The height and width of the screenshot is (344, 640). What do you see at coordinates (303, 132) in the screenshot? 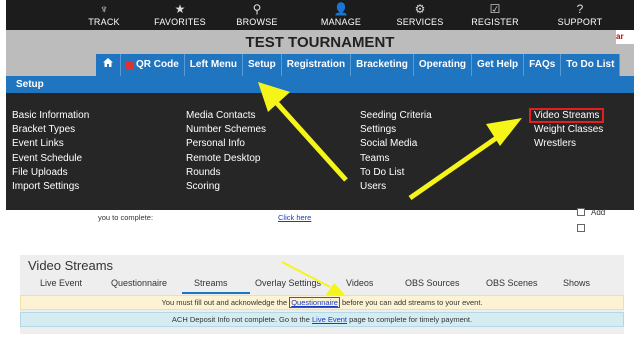
I see `arrow-to-setup-tab` at bounding box center [303, 132].